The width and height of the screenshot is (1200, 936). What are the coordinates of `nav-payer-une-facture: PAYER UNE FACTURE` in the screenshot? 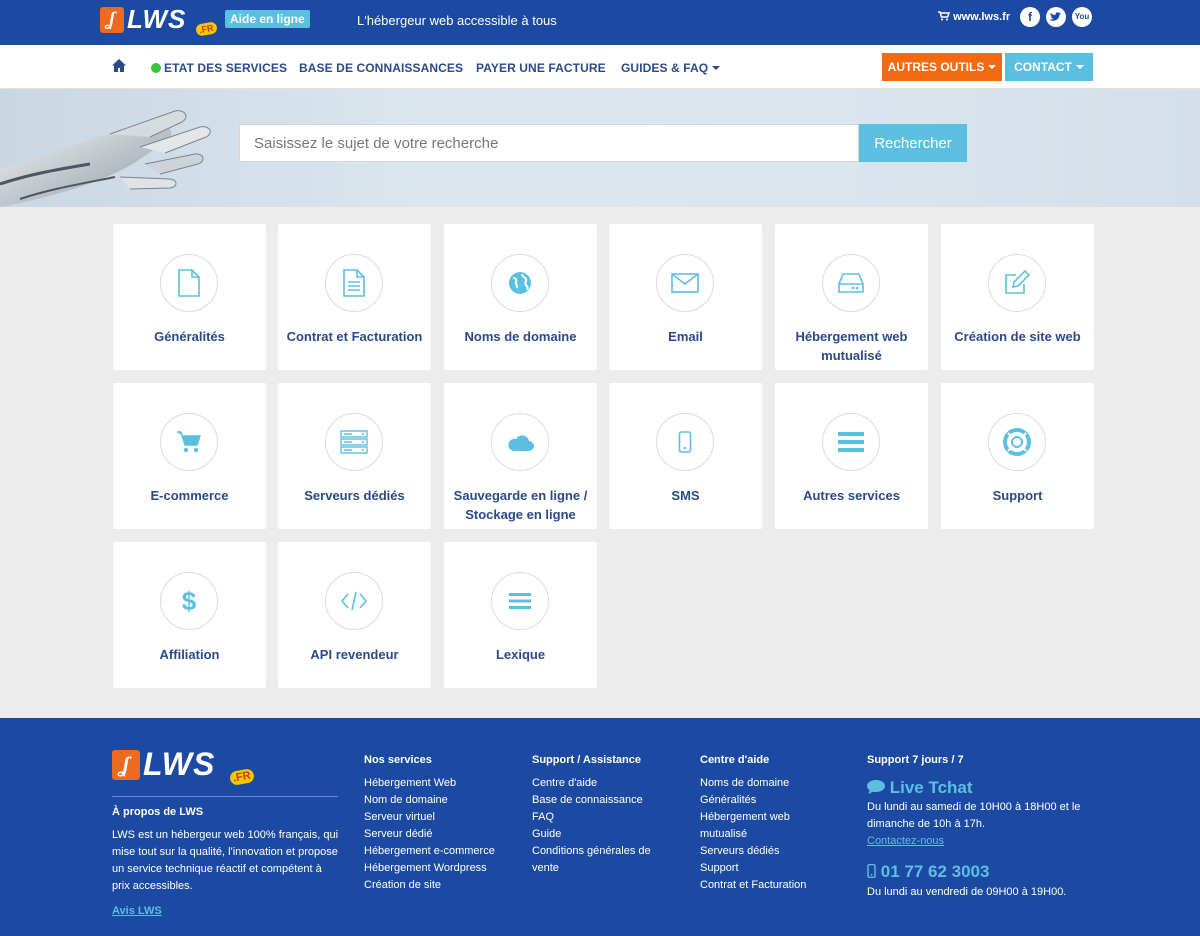 It's located at (541, 68).